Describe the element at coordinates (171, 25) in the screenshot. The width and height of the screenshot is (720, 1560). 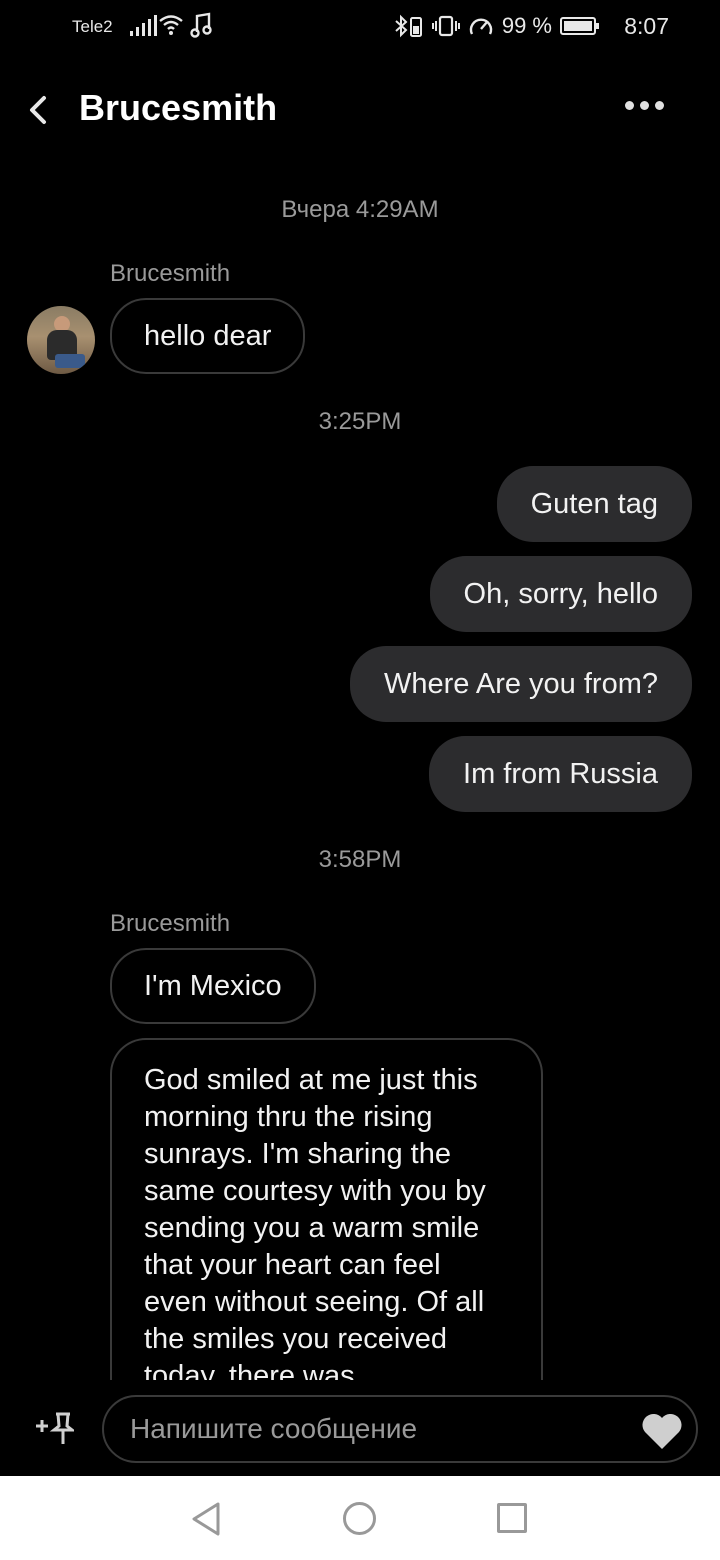
I see `wifi-icon` at that location.